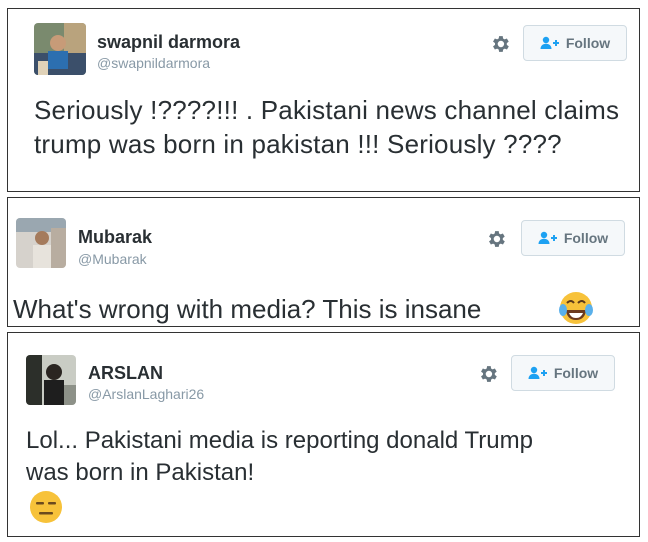 The image size is (648, 542). What do you see at coordinates (153, 63) in the screenshot?
I see `user-handle: @swapnildarmora` at bounding box center [153, 63].